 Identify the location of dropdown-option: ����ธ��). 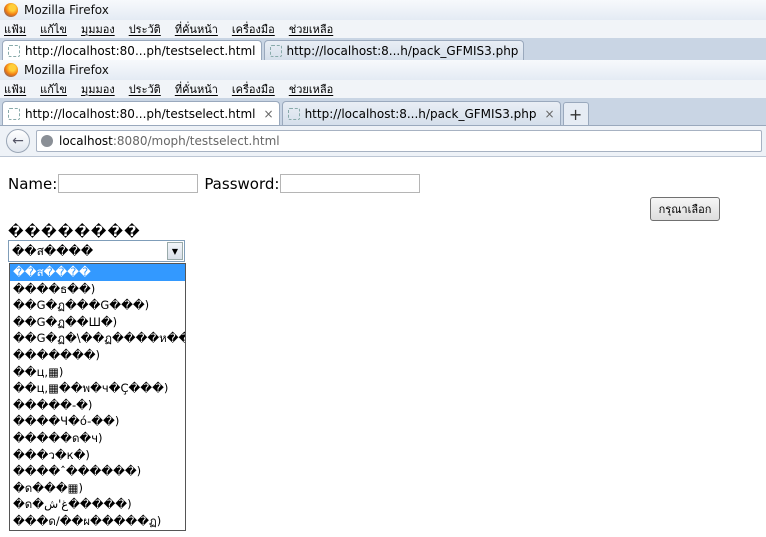
(97, 289).